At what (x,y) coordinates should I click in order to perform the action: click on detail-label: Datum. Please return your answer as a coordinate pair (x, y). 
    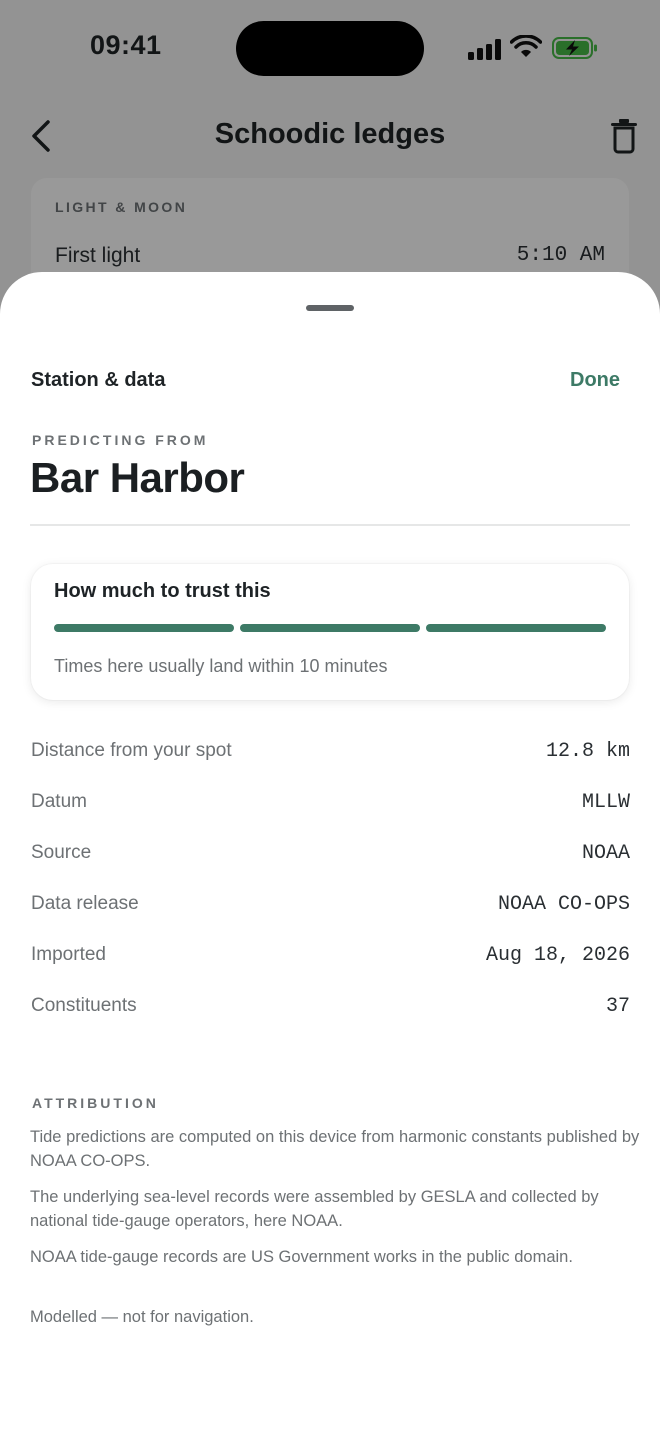
    Looking at the image, I should click on (59, 801).